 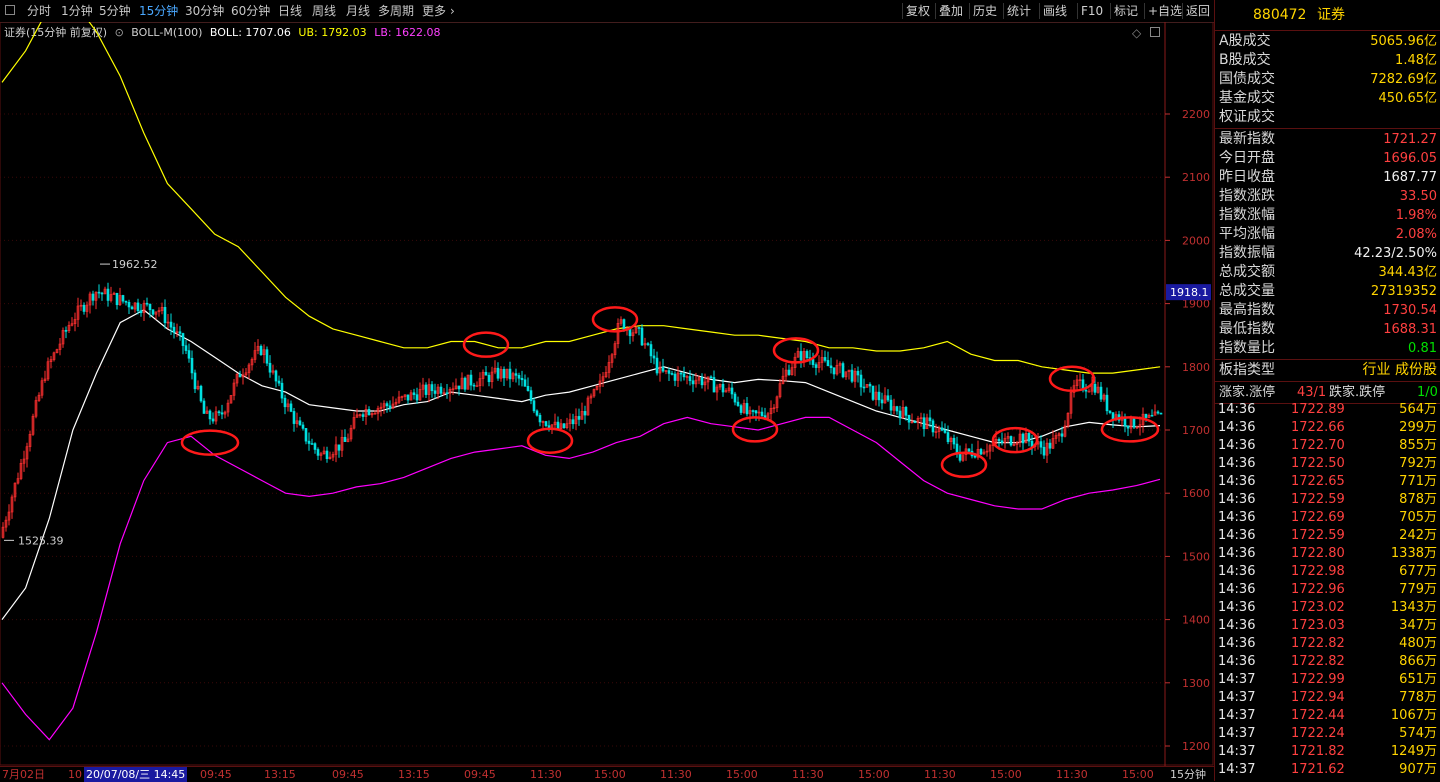 What do you see at coordinates (1091, 11) in the screenshot?
I see `toolbar-button-5: F10` at bounding box center [1091, 11].